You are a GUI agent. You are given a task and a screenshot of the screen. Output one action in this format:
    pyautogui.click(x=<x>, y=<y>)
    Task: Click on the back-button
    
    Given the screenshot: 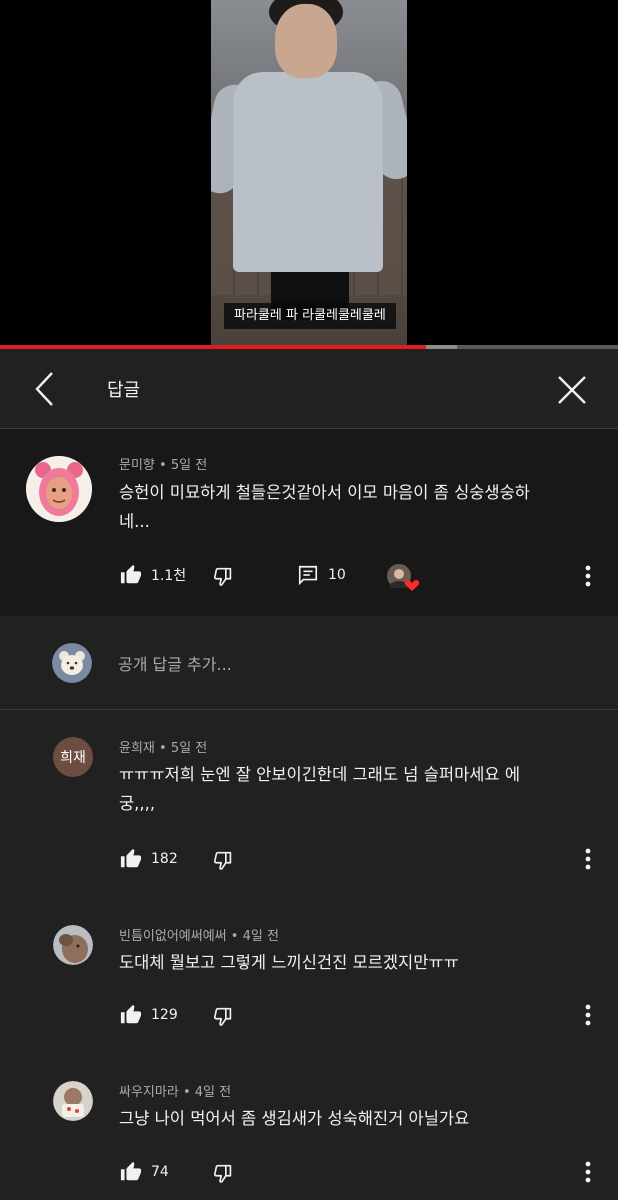 What is the action you would take?
    pyautogui.click(x=45, y=389)
    